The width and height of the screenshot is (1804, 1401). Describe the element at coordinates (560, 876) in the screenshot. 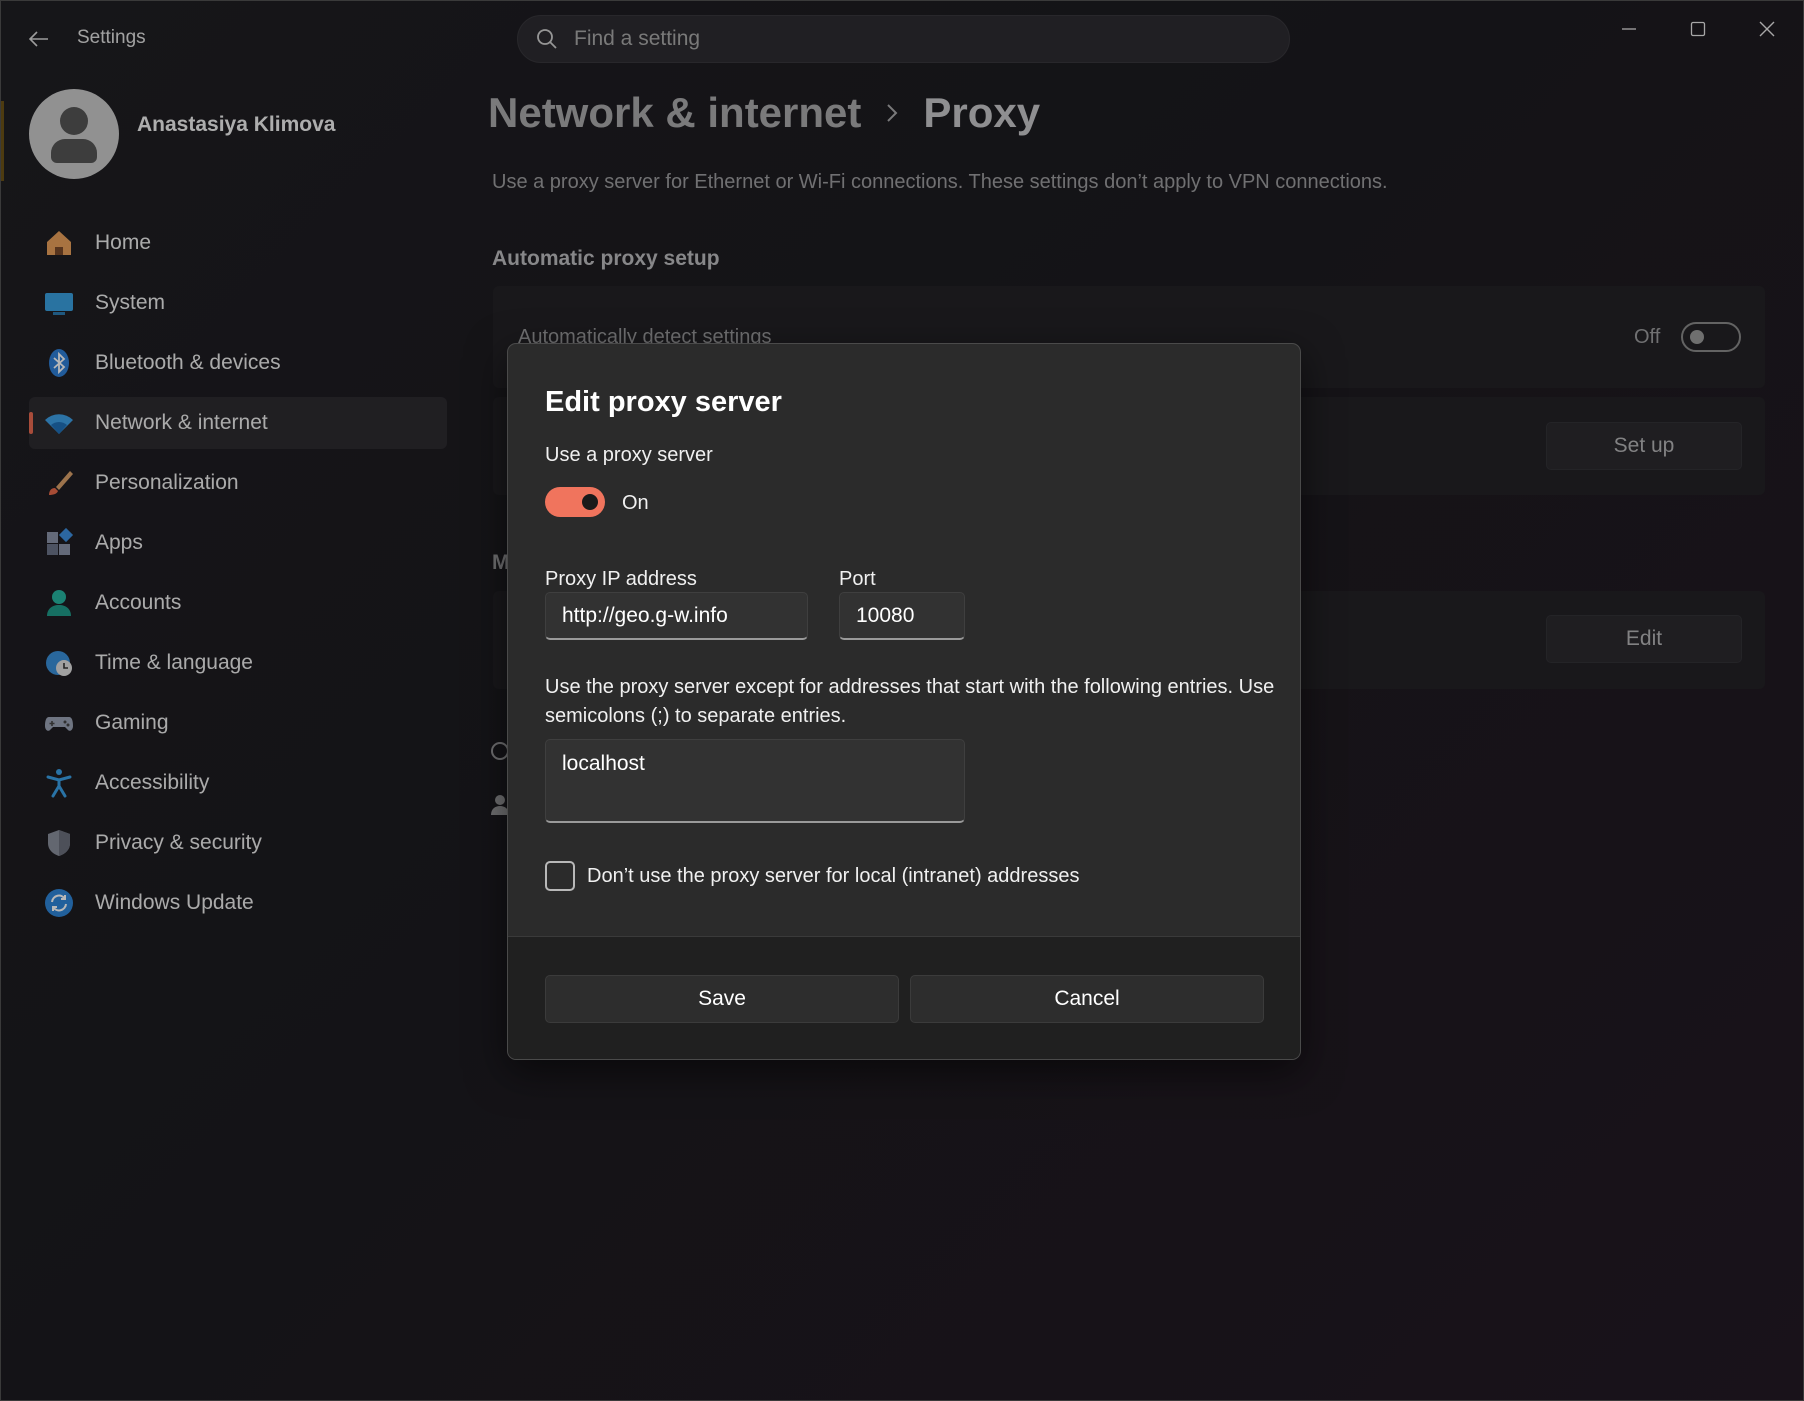

I see `local-bypass-checkbox` at that location.